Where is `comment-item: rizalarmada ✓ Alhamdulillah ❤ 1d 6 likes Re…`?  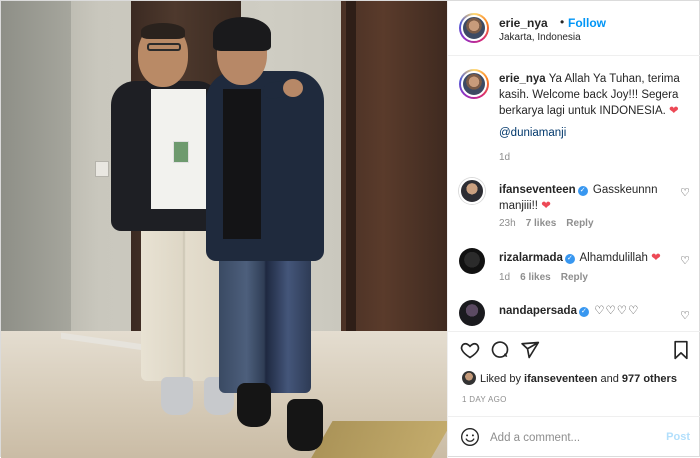
comment-item: rizalarmada ✓ Alhamdulillah ❤ 1d 6 likes Re… is located at coordinates (574, 268).